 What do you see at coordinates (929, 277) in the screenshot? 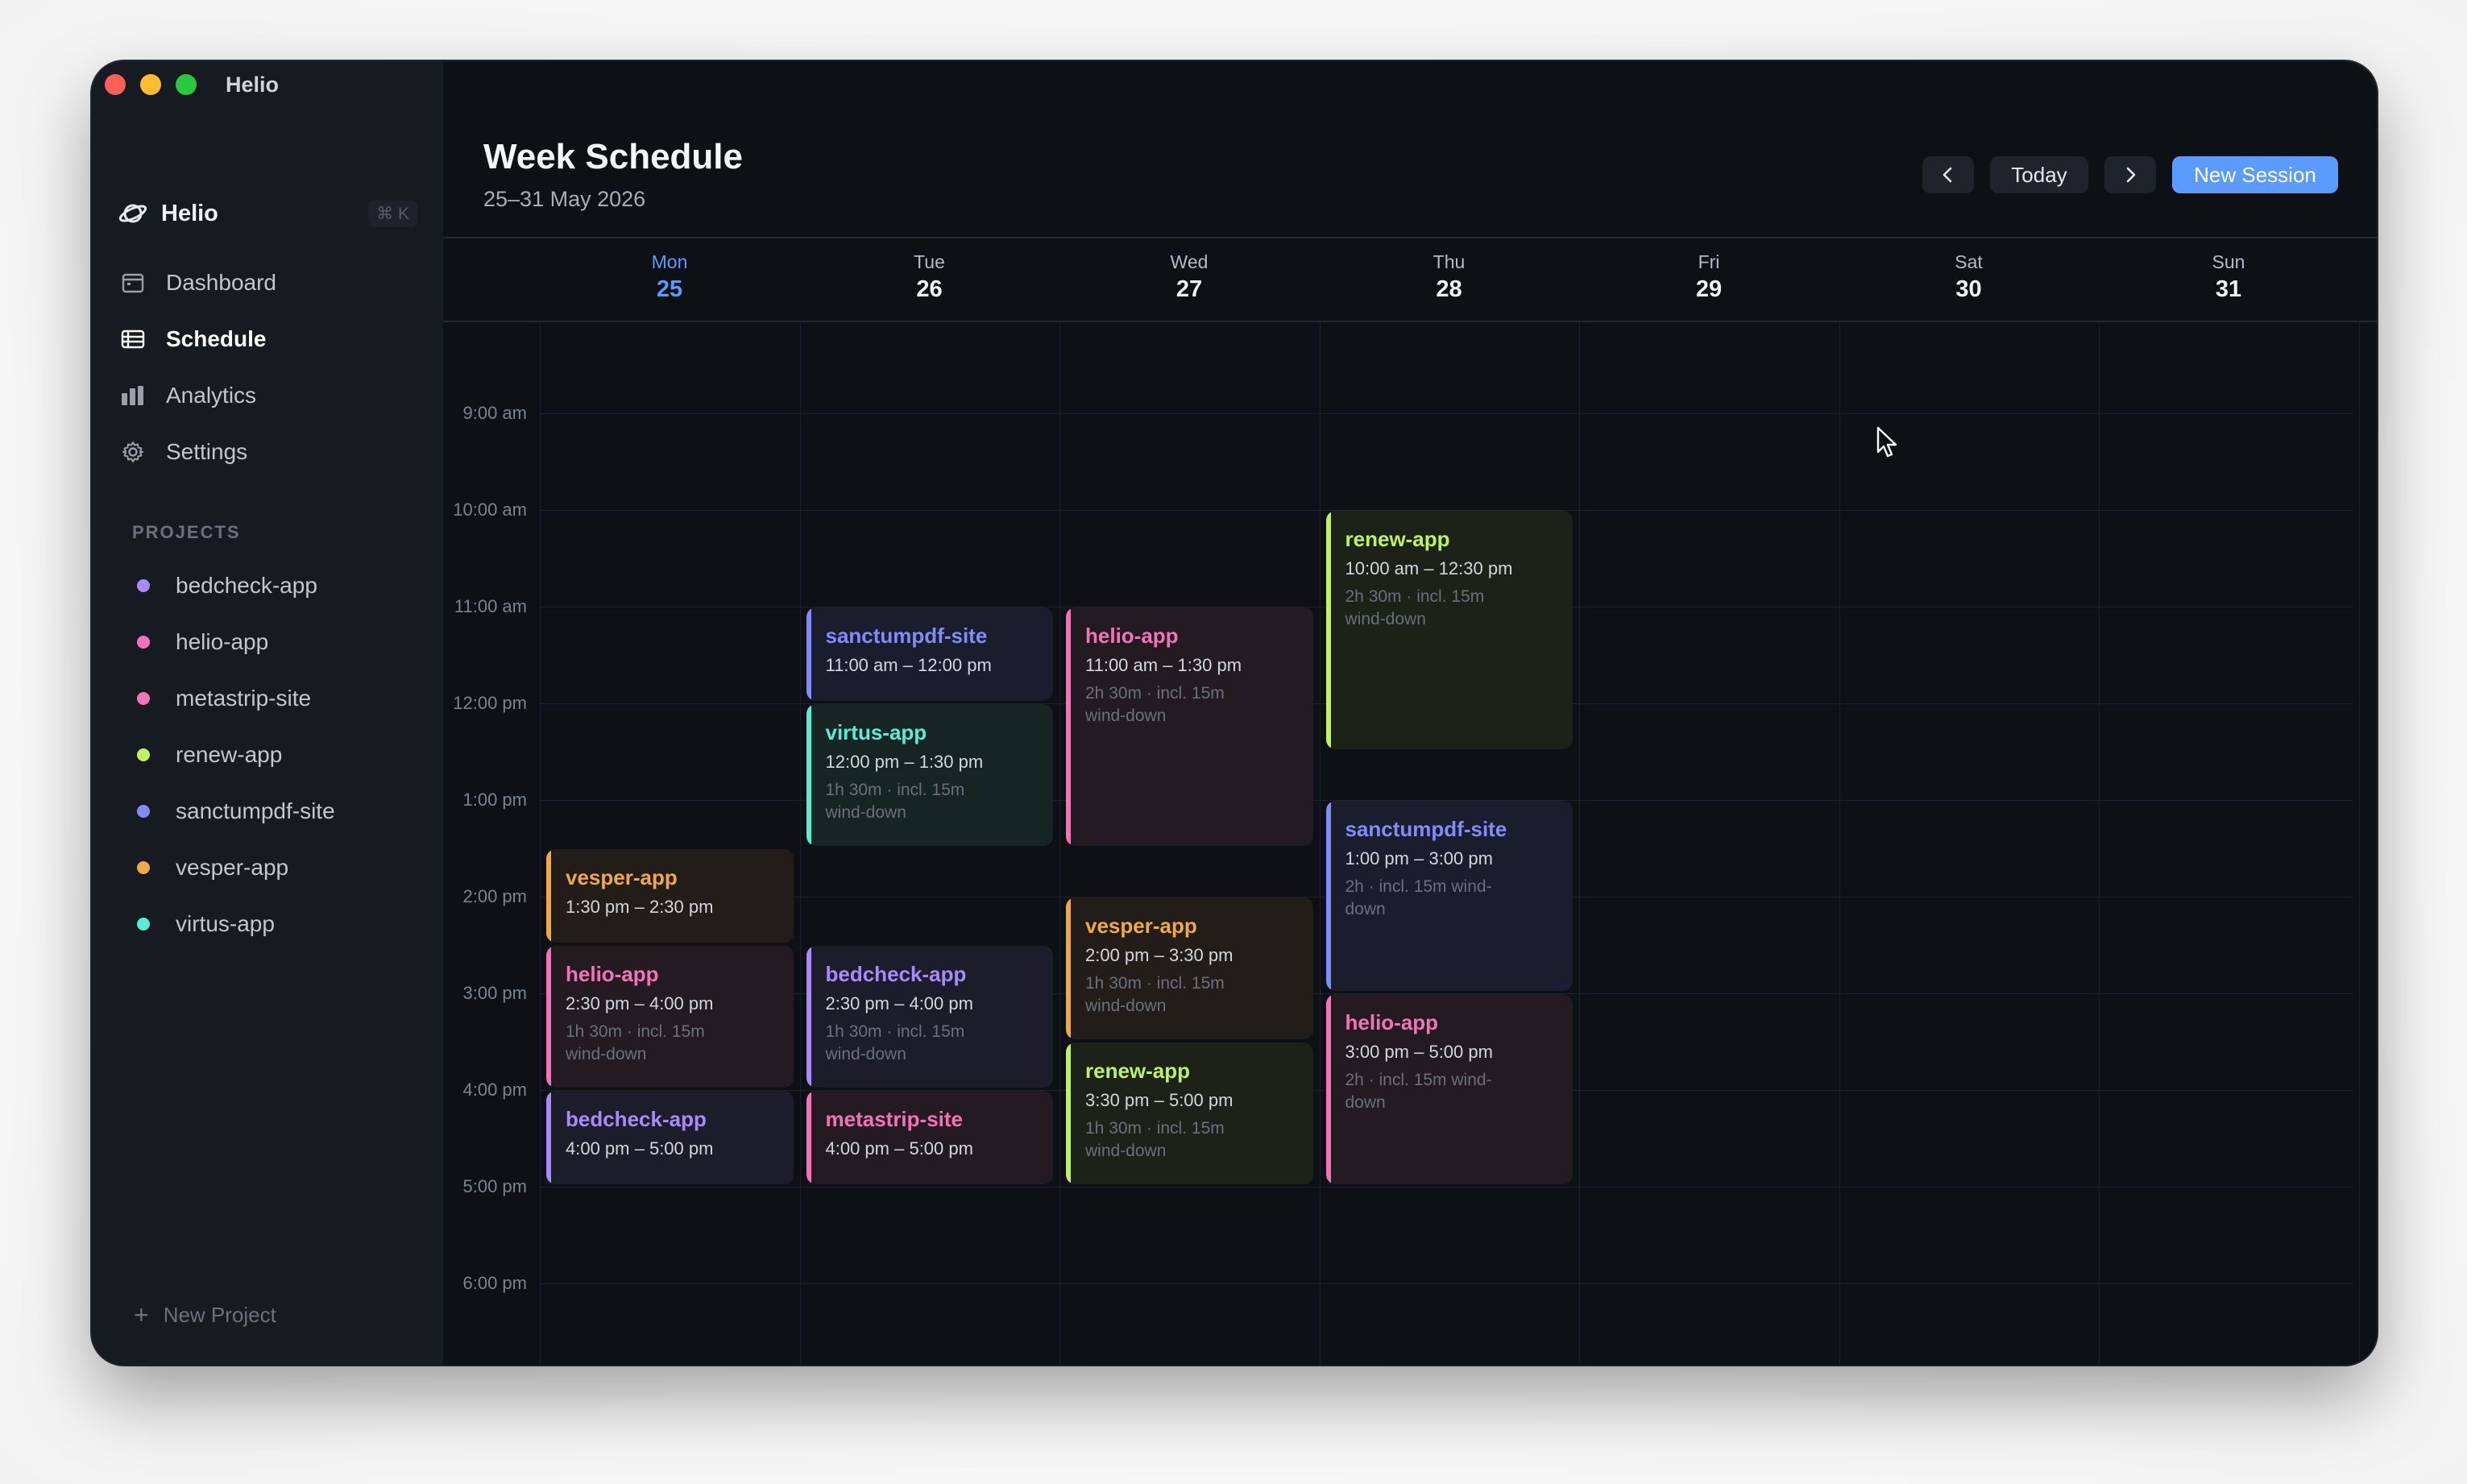
I see `day-header-tue: Tue 26` at bounding box center [929, 277].